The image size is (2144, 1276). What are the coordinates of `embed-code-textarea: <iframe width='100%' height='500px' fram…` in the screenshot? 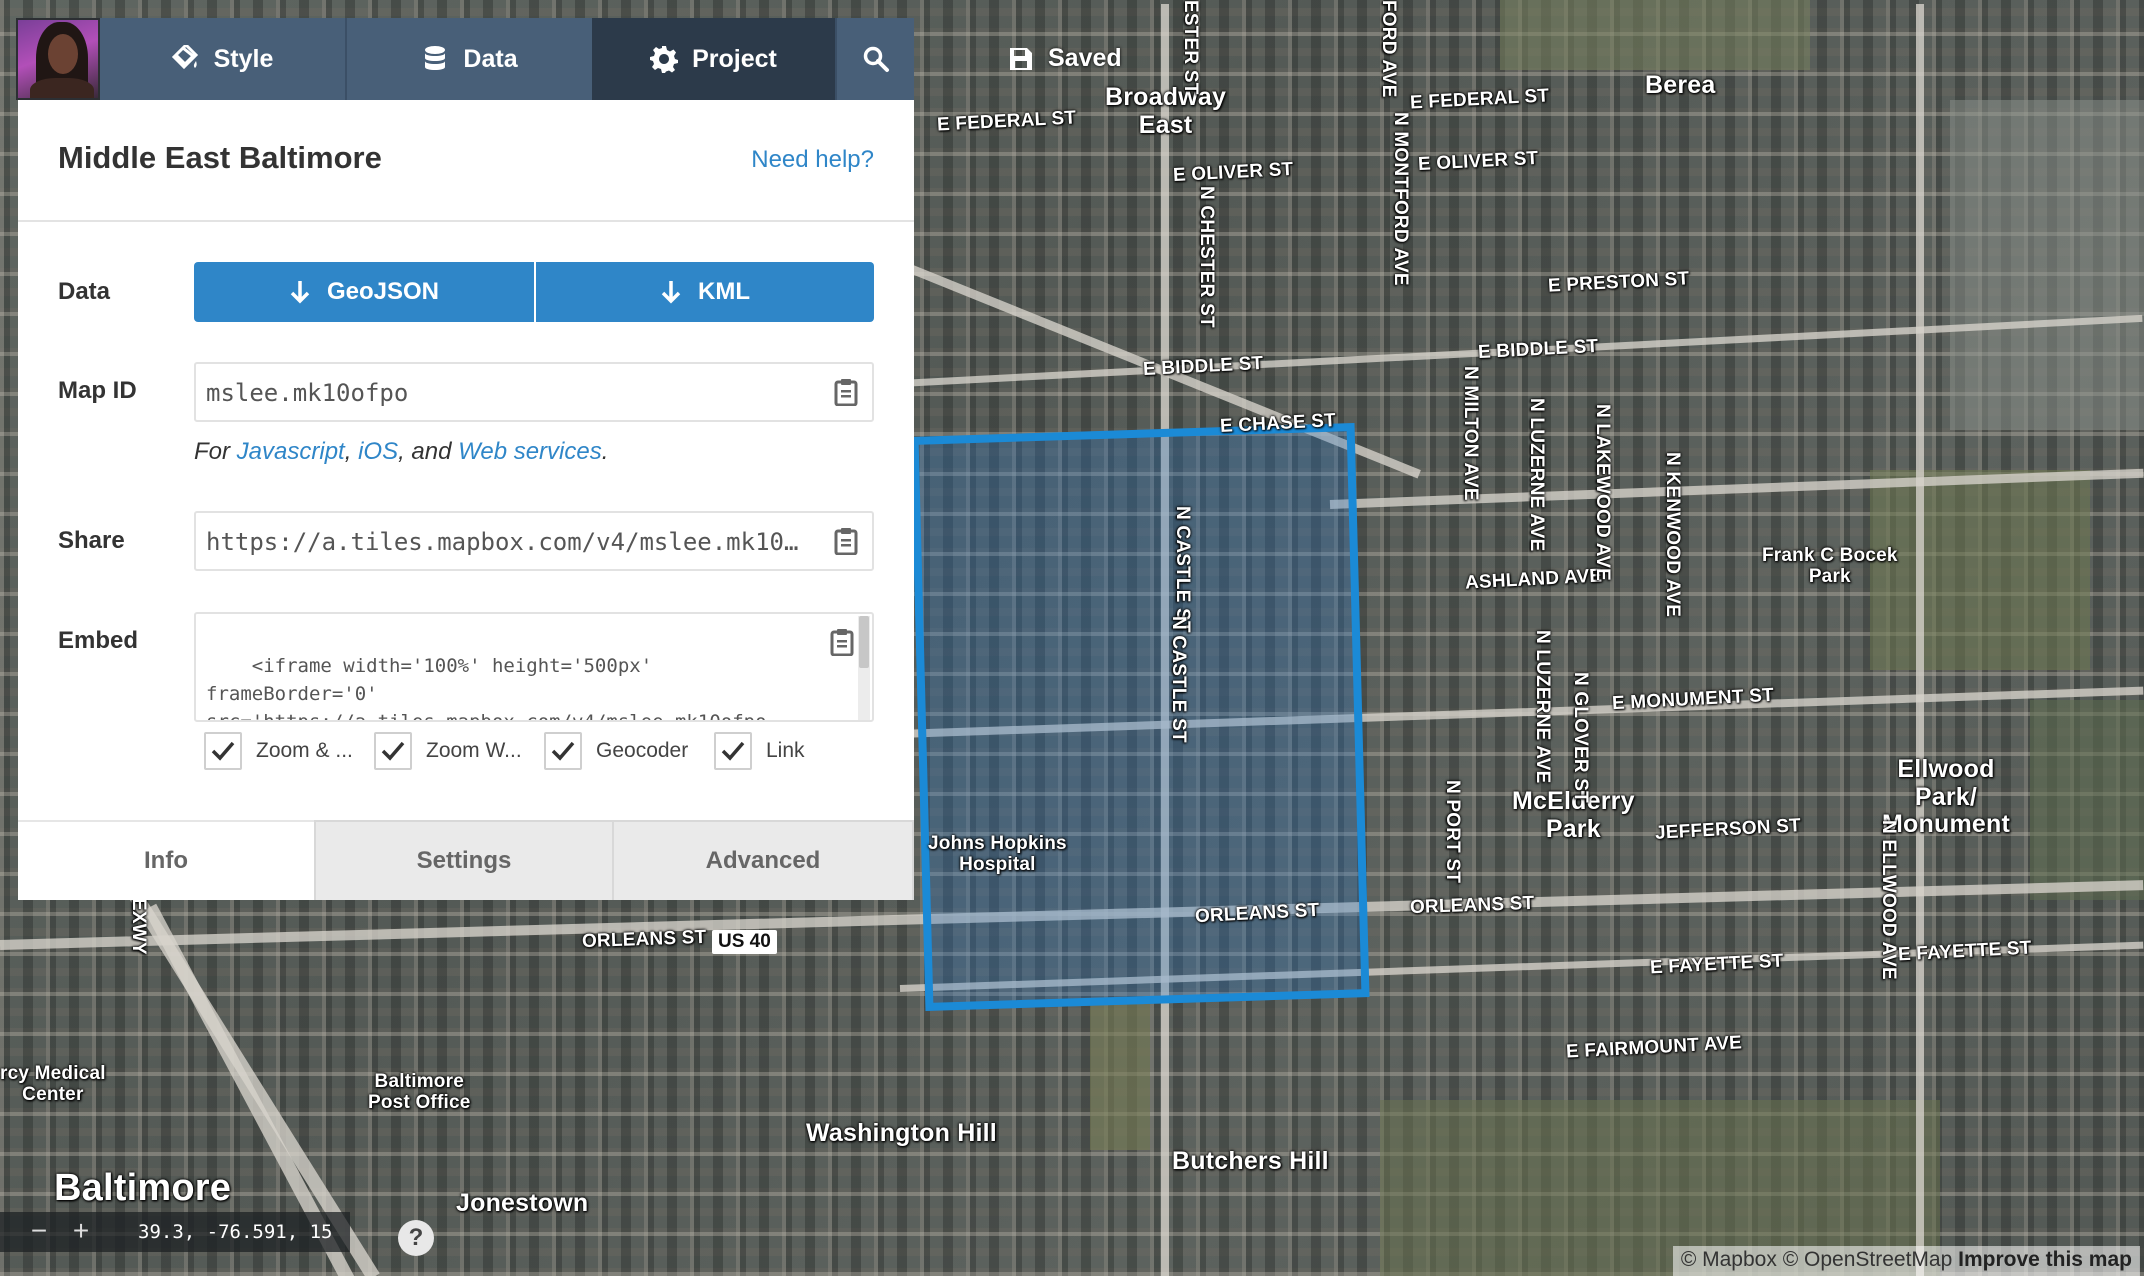 It's located at (534, 667).